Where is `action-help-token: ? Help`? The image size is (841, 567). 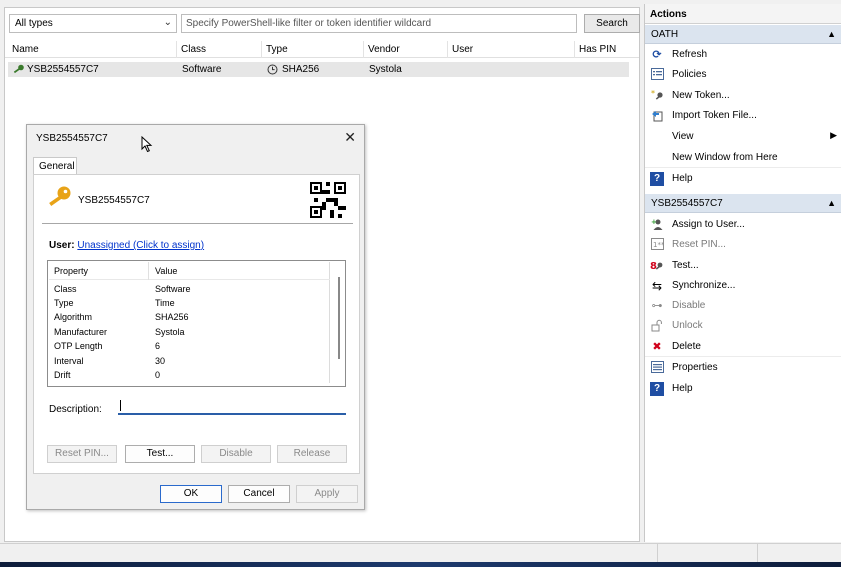 action-help-token: ? Help is located at coordinates (743, 389).